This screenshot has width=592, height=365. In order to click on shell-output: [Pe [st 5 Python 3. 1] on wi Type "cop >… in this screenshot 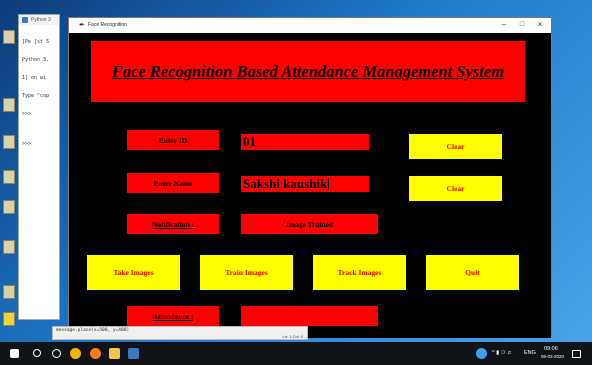, I will do `click(39, 93)`.